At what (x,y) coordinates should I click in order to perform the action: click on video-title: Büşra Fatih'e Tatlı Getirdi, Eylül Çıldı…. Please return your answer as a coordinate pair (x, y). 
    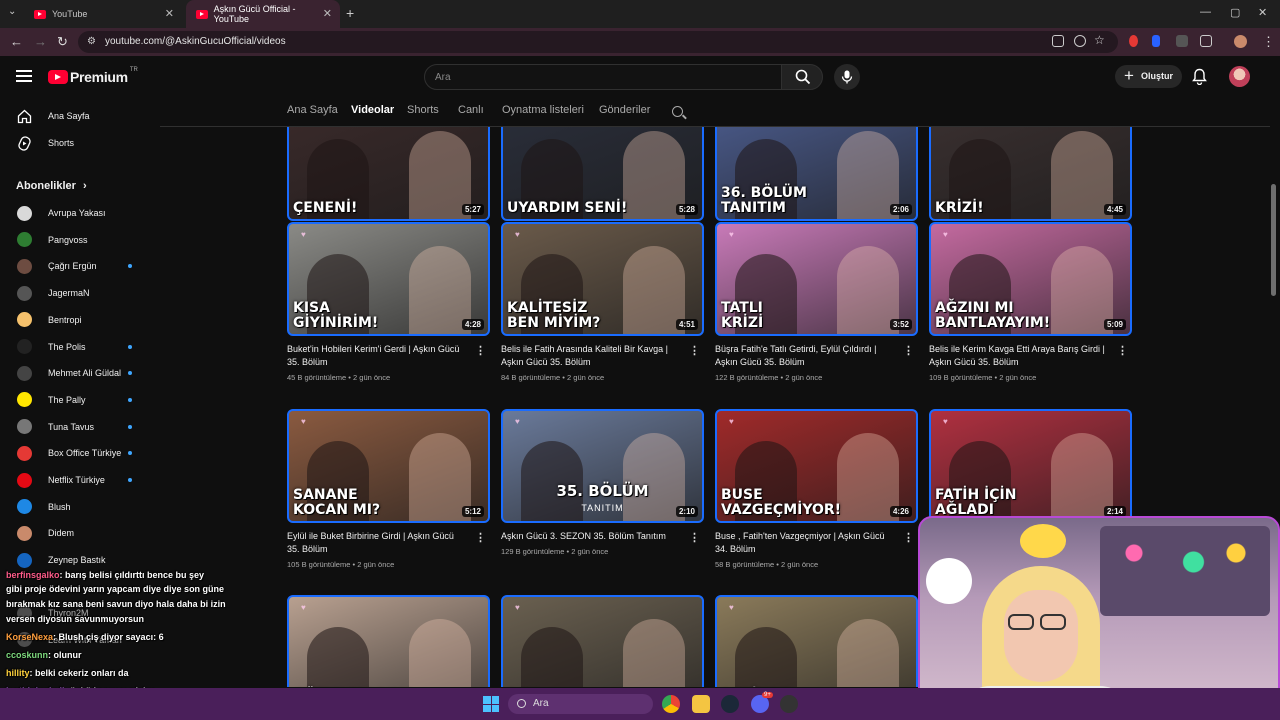
    Looking at the image, I should click on (805, 356).